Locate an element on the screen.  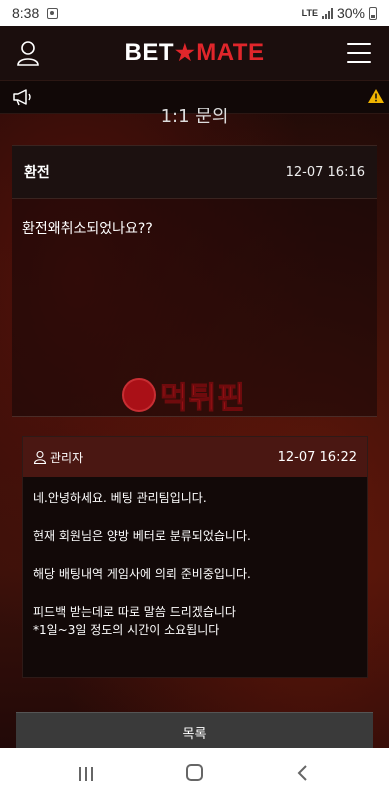
megaphone-icon is located at coordinates (22, 97).